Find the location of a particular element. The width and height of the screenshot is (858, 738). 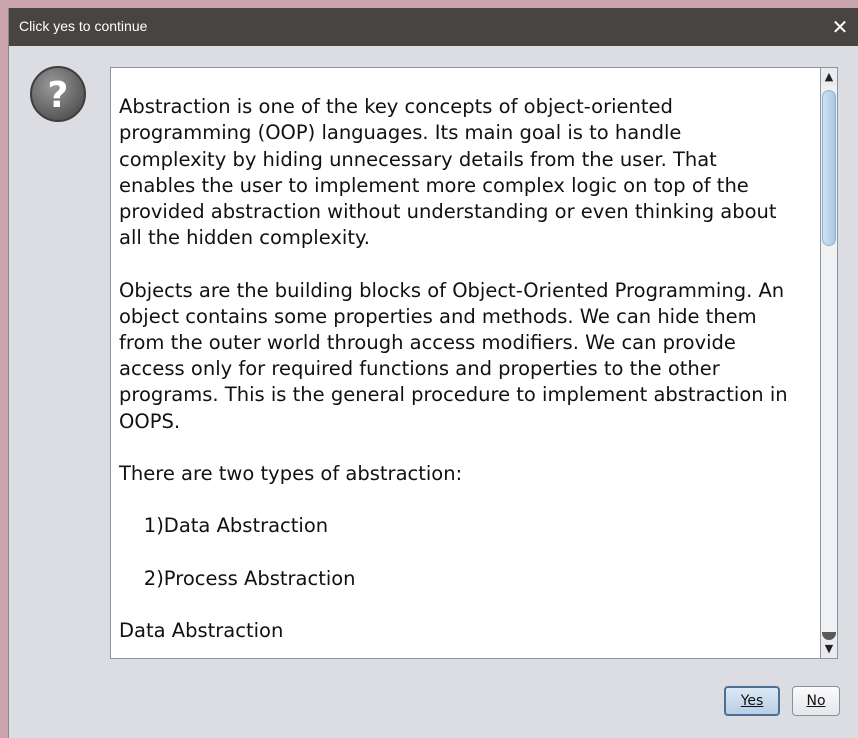

question-icon: ? is located at coordinates (58, 94).